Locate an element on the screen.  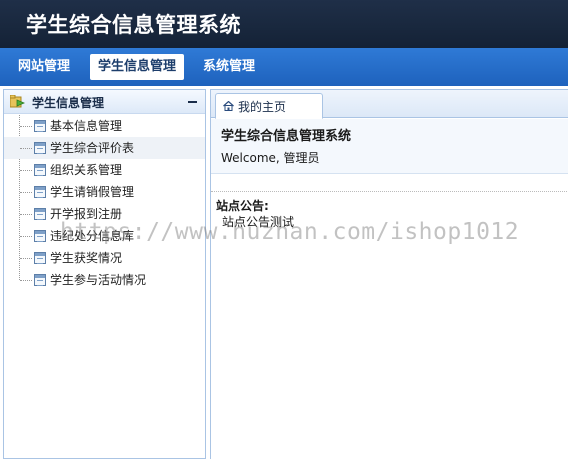
sidebar-item-activities: 学生参与活动情况 is located at coordinates (104, 280).